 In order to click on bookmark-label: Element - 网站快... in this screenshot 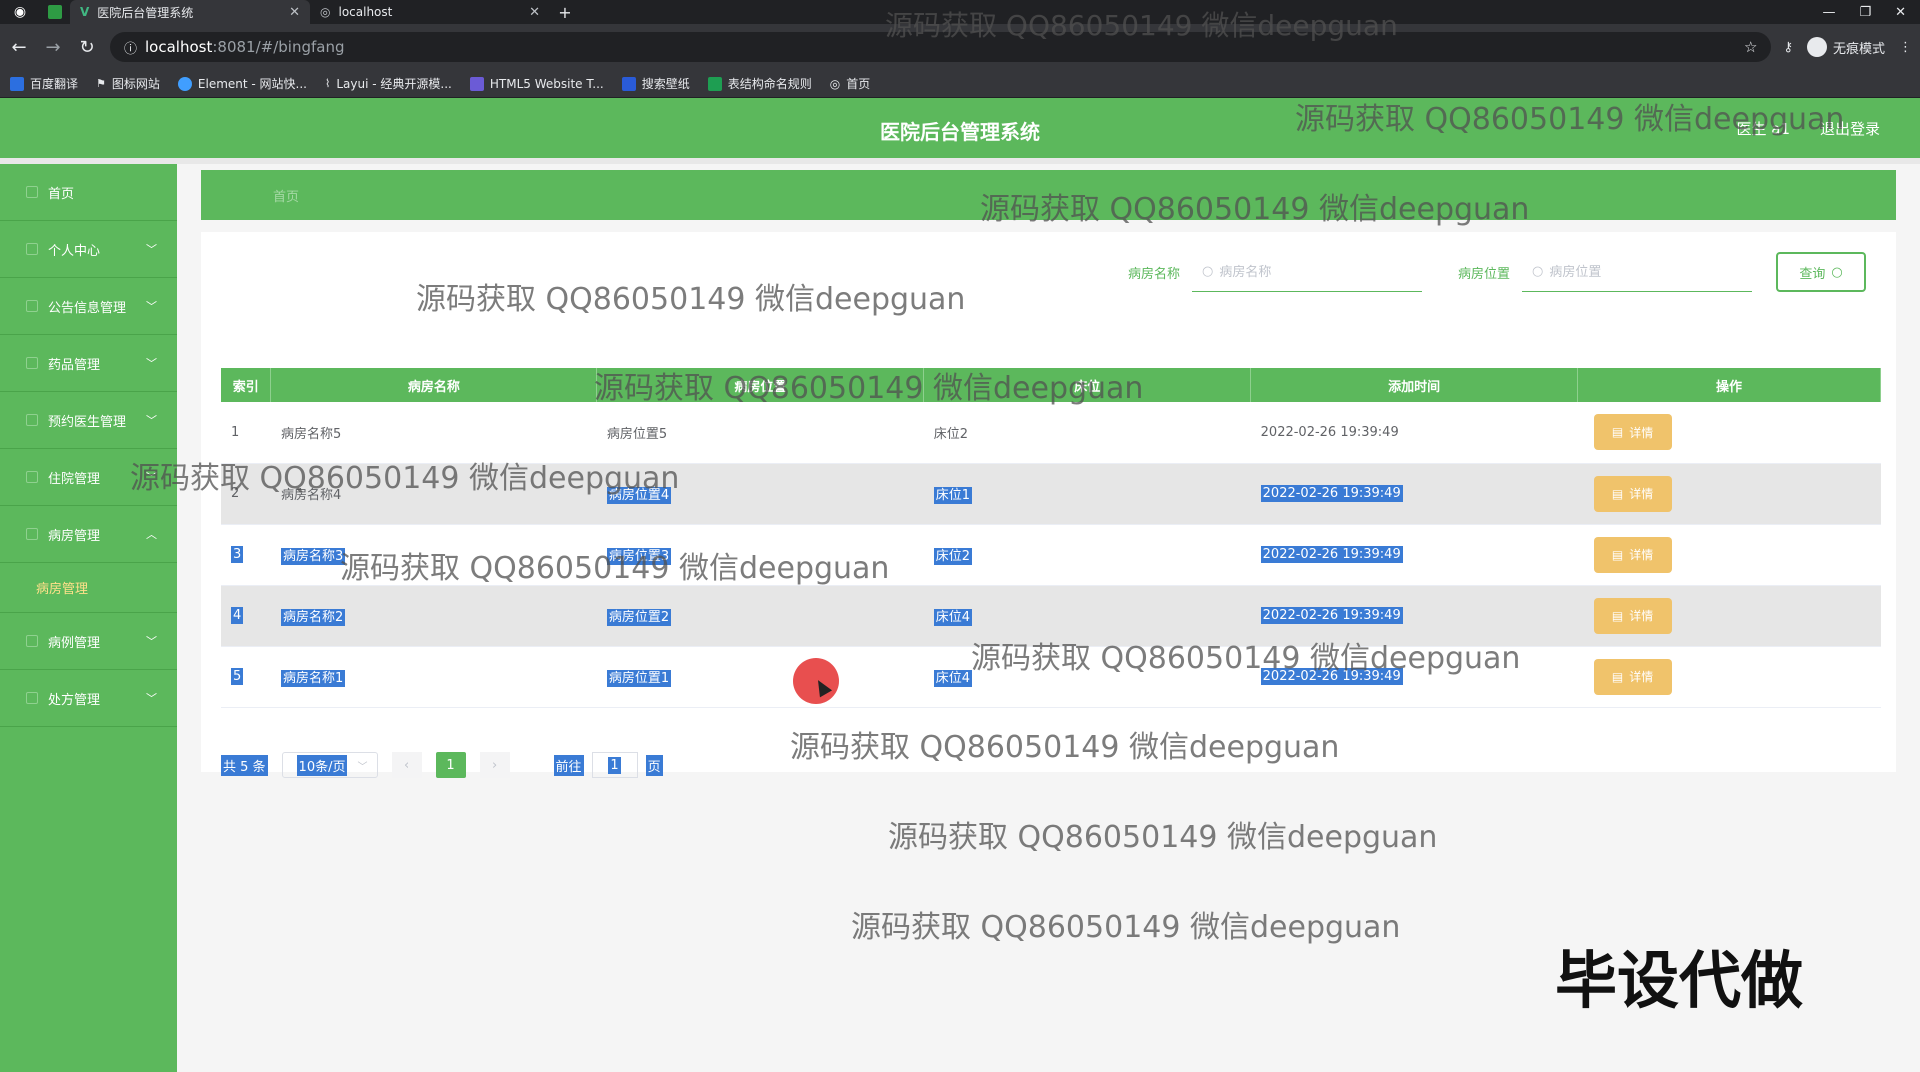, I will do `click(252, 84)`.